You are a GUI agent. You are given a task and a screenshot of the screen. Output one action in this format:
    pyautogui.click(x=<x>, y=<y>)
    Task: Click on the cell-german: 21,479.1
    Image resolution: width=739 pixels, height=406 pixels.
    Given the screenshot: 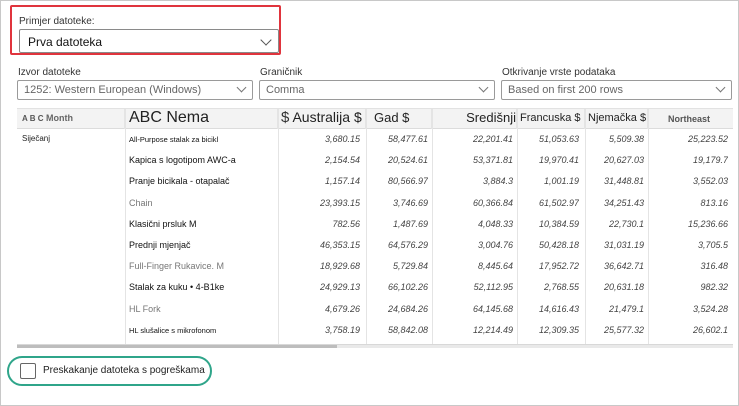 What is the action you would take?
    pyautogui.click(x=626, y=308)
    